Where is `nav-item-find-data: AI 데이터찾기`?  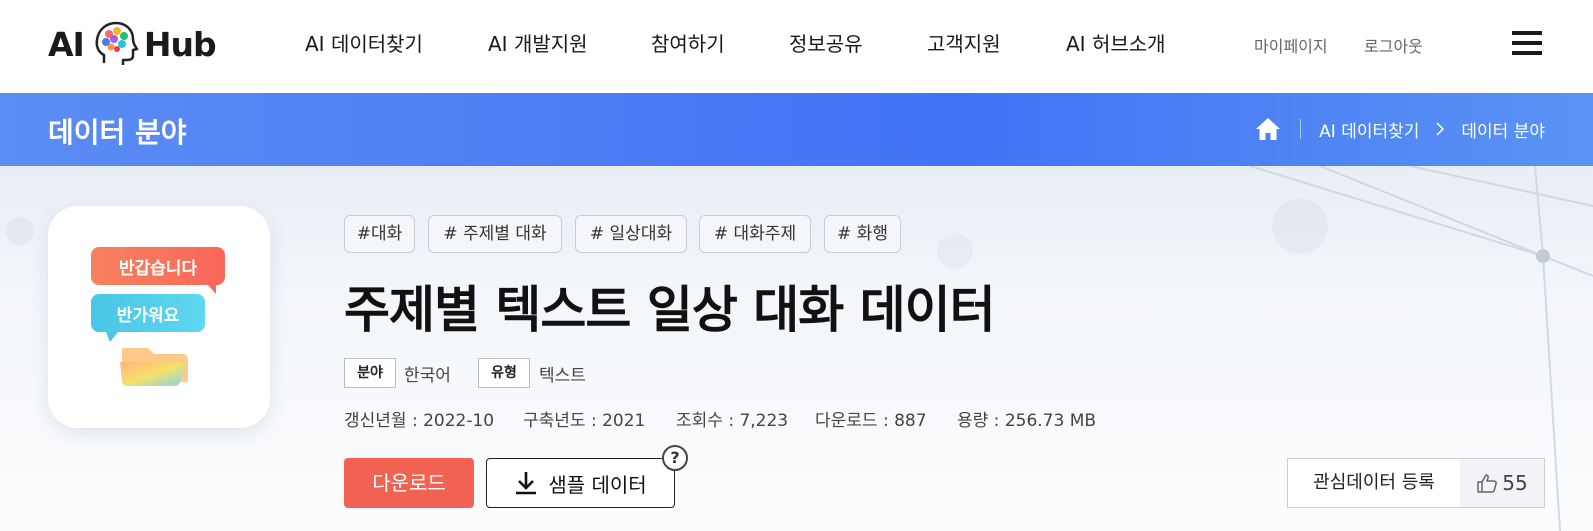
nav-item-find-data: AI 데이터찾기 is located at coordinates (364, 42).